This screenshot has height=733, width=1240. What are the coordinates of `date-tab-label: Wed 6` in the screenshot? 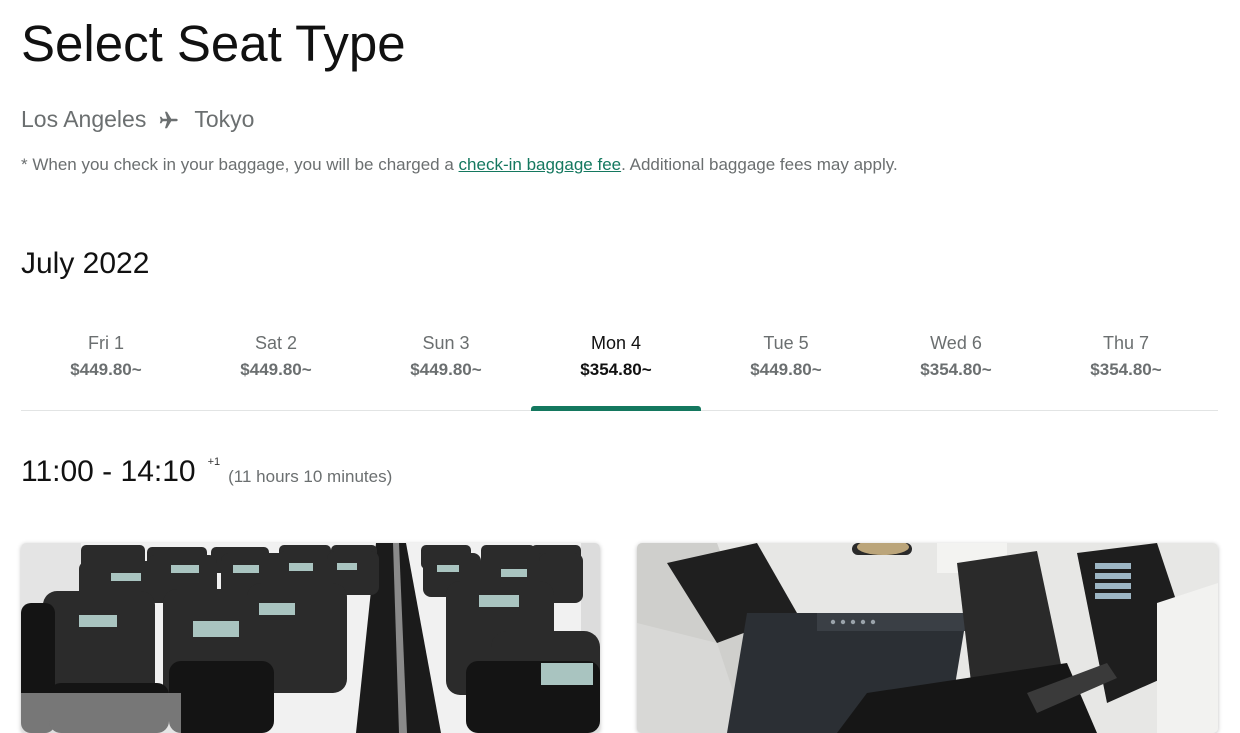 It's located at (956, 343).